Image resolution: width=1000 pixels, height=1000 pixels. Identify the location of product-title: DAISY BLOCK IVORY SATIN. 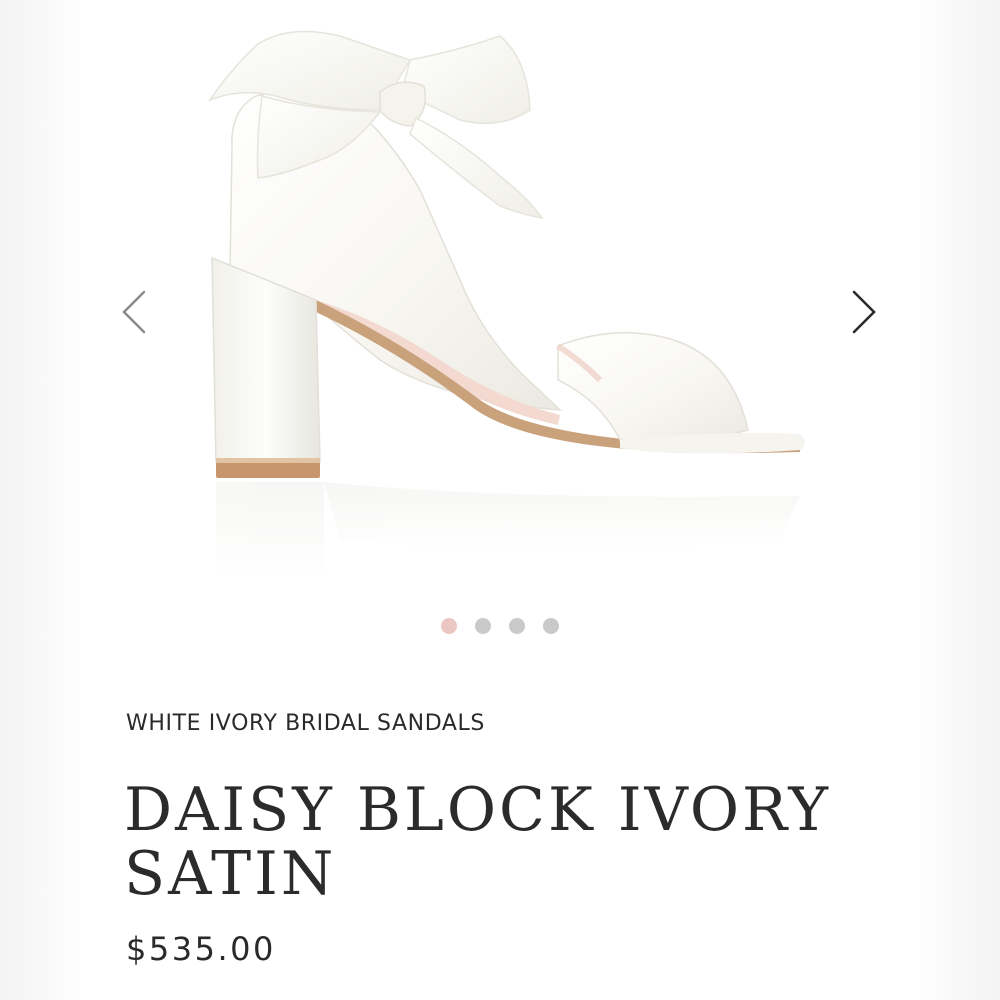
(477, 842).